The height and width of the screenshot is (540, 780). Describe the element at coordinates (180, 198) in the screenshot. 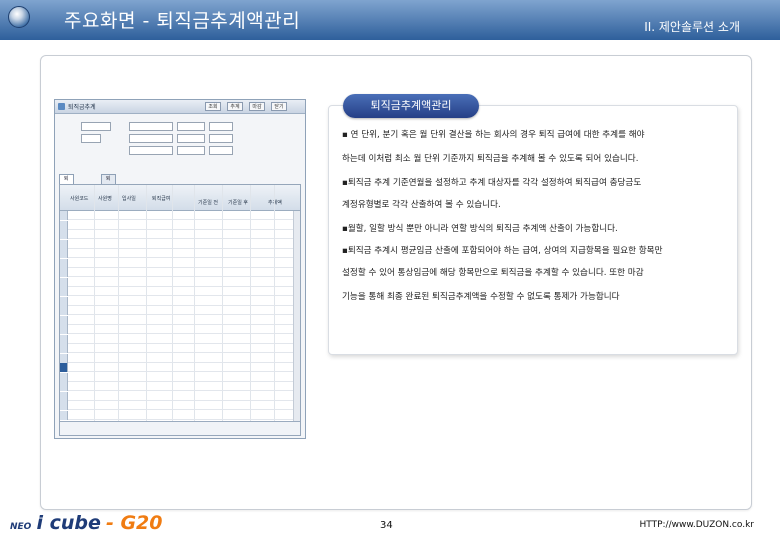

I see `grid-header: 사원코드 사원명 입사일 퇴직급여 기준일 전 기준일 후 추계액` at that location.